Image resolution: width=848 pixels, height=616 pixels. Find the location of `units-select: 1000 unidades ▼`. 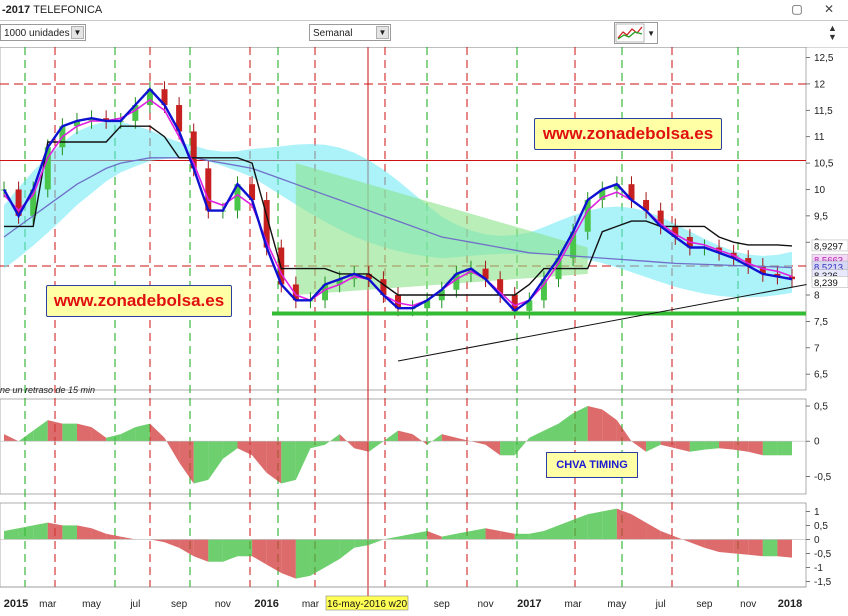

units-select: 1000 unidades ▼ is located at coordinates (43, 32).